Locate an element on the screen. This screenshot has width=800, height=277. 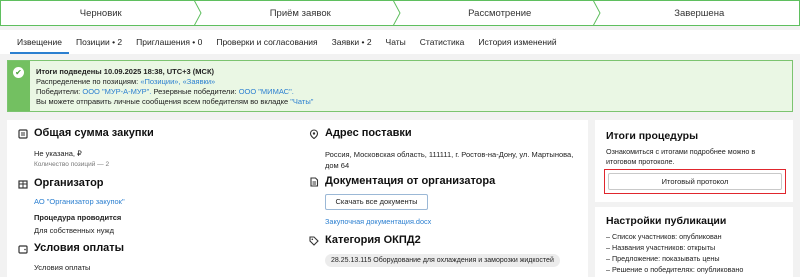
money-icon is located at coordinates (23, 134).